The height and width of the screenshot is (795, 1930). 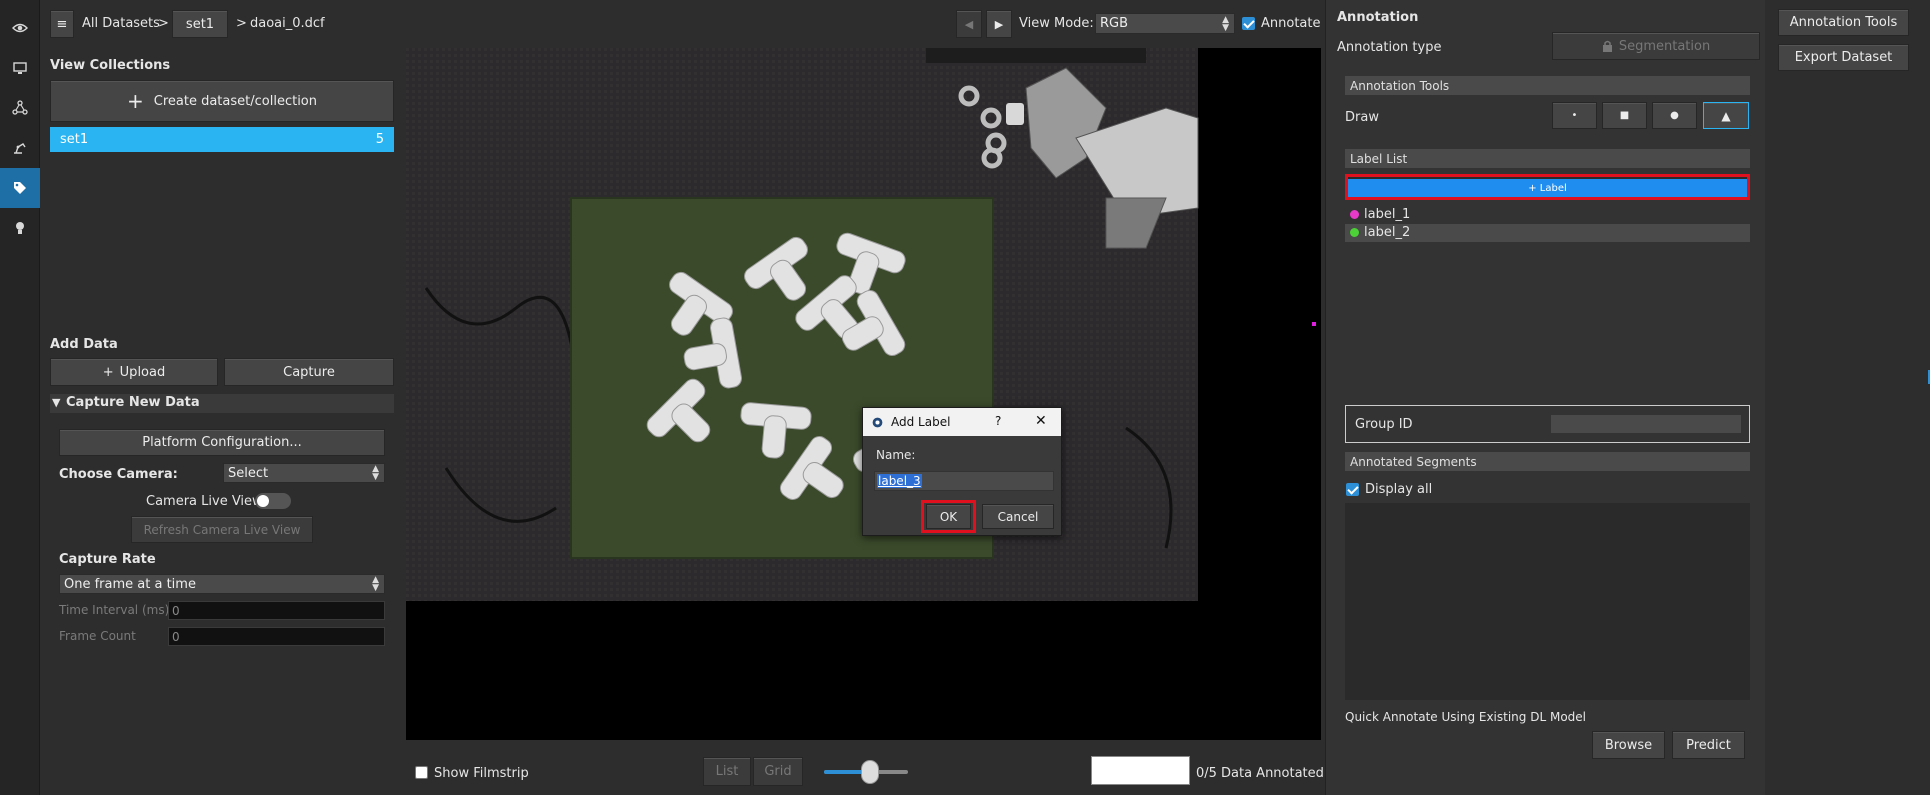 I want to click on time-interval-label: Time Interval (ms), so click(x=114, y=610).